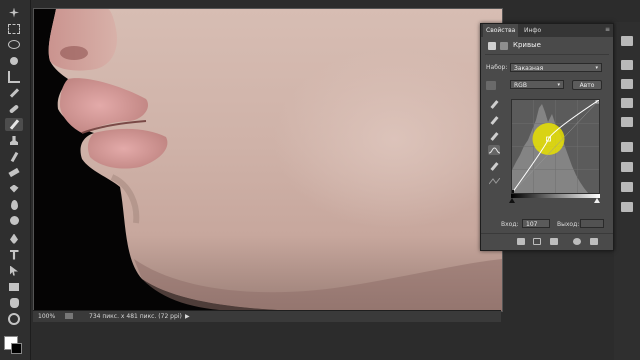  Describe the element at coordinates (14, 76) in the screenshot. I see `crop-tool-icon` at that location.